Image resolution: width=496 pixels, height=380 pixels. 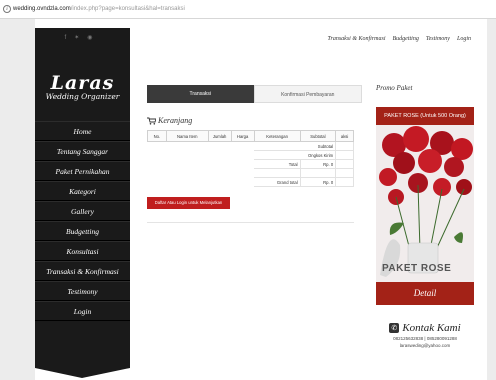 I want to click on sidebar-item-testimony: Testimony, so click(x=82, y=291).